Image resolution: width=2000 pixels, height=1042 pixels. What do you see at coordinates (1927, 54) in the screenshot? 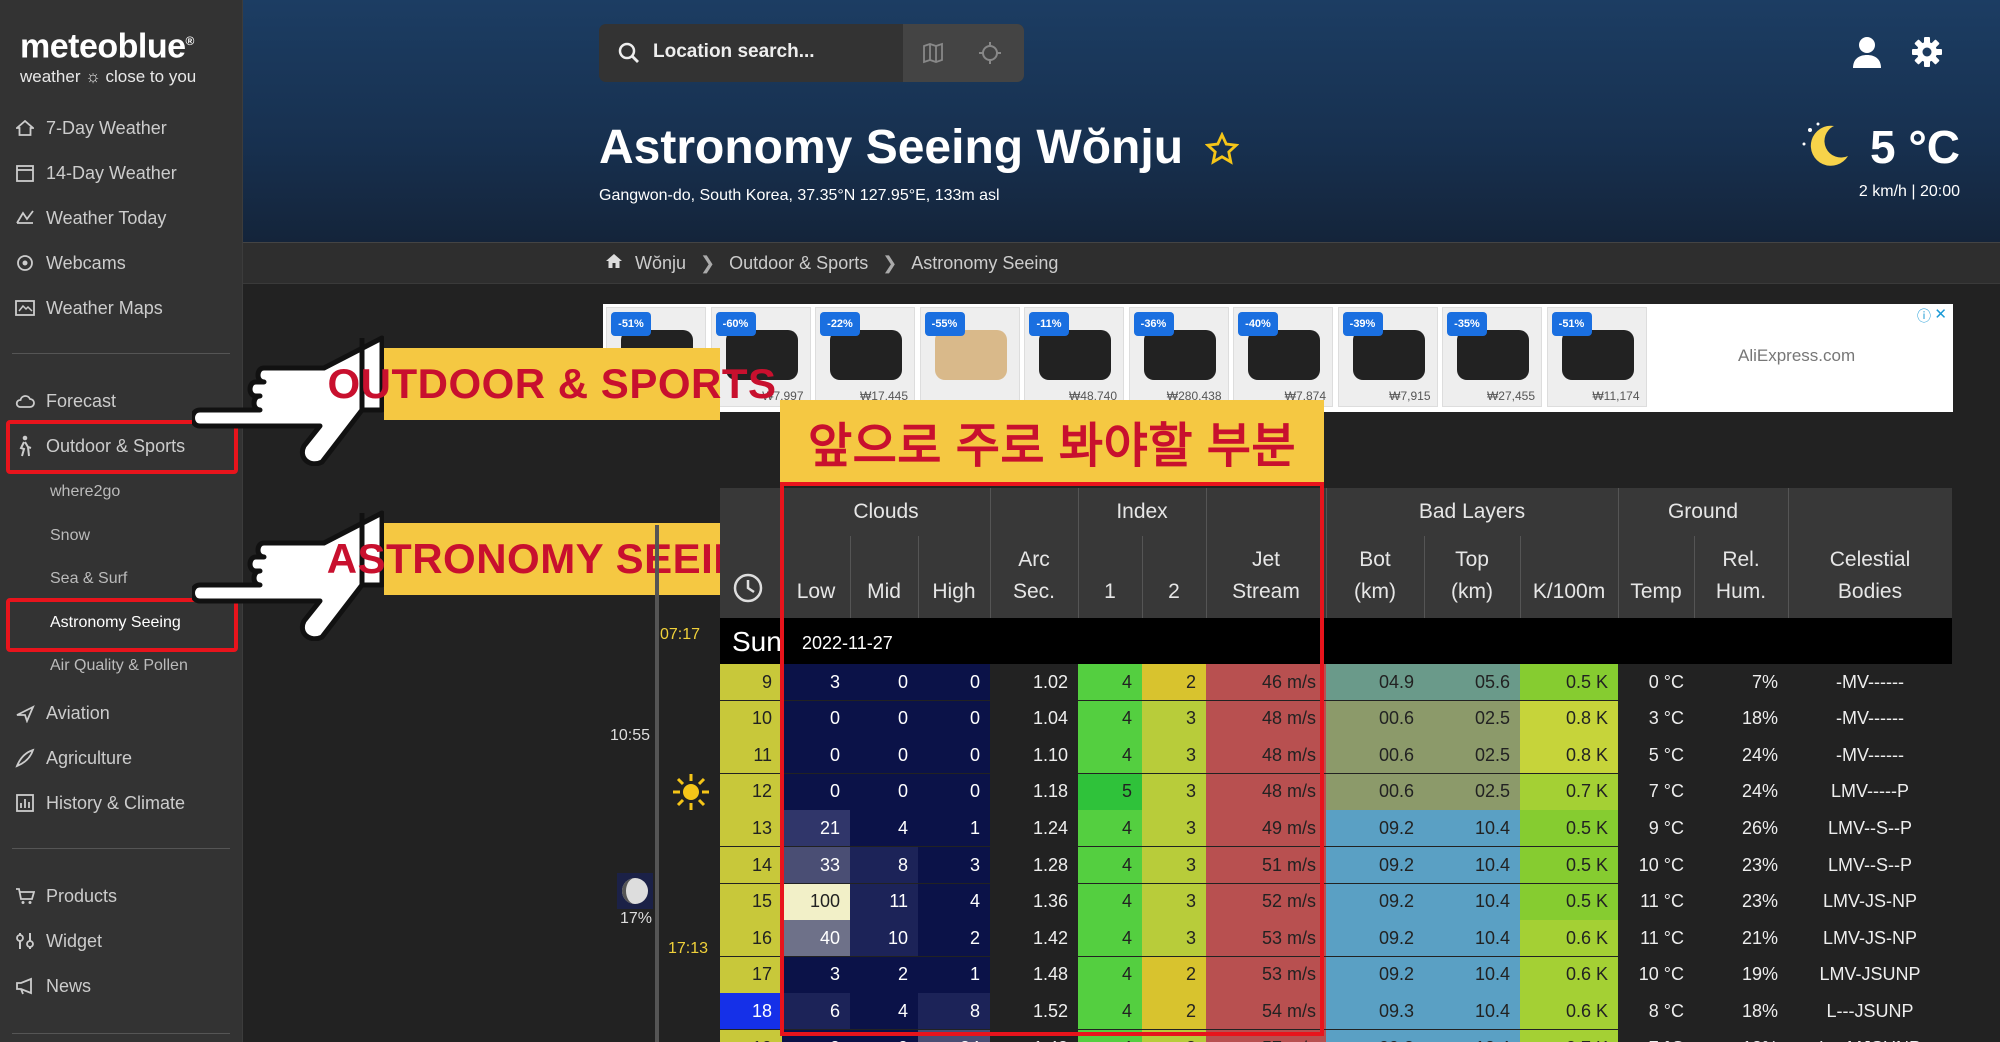
I see `settings-gear-icon` at bounding box center [1927, 54].